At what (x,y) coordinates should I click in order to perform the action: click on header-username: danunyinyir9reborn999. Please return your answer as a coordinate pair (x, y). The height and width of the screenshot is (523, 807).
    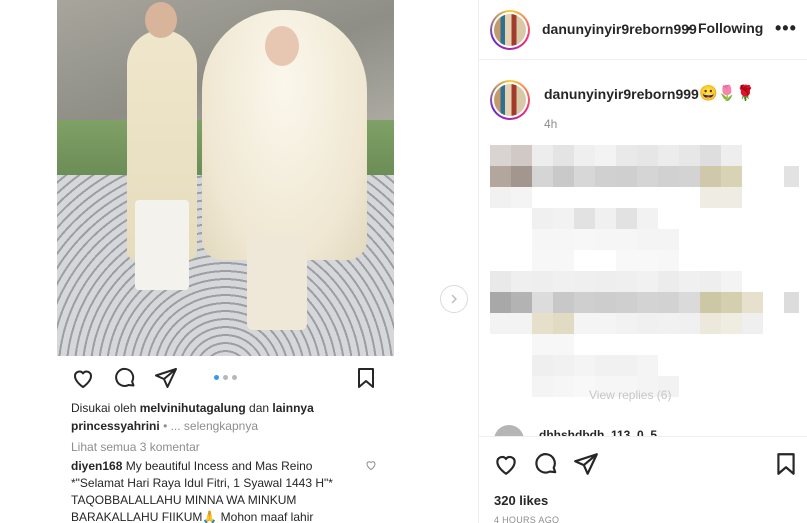
    Looking at the image, I should click on (619, 29).